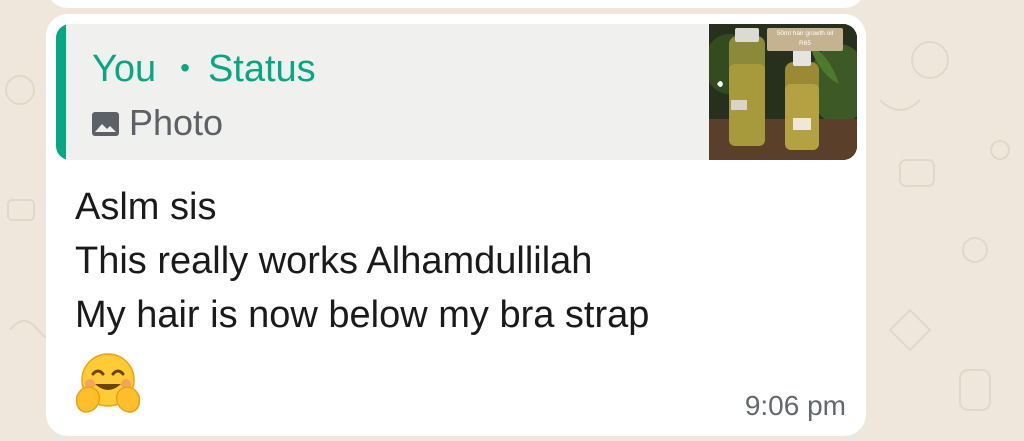  I want to click on quote-accent-bar, so click(61, 92).